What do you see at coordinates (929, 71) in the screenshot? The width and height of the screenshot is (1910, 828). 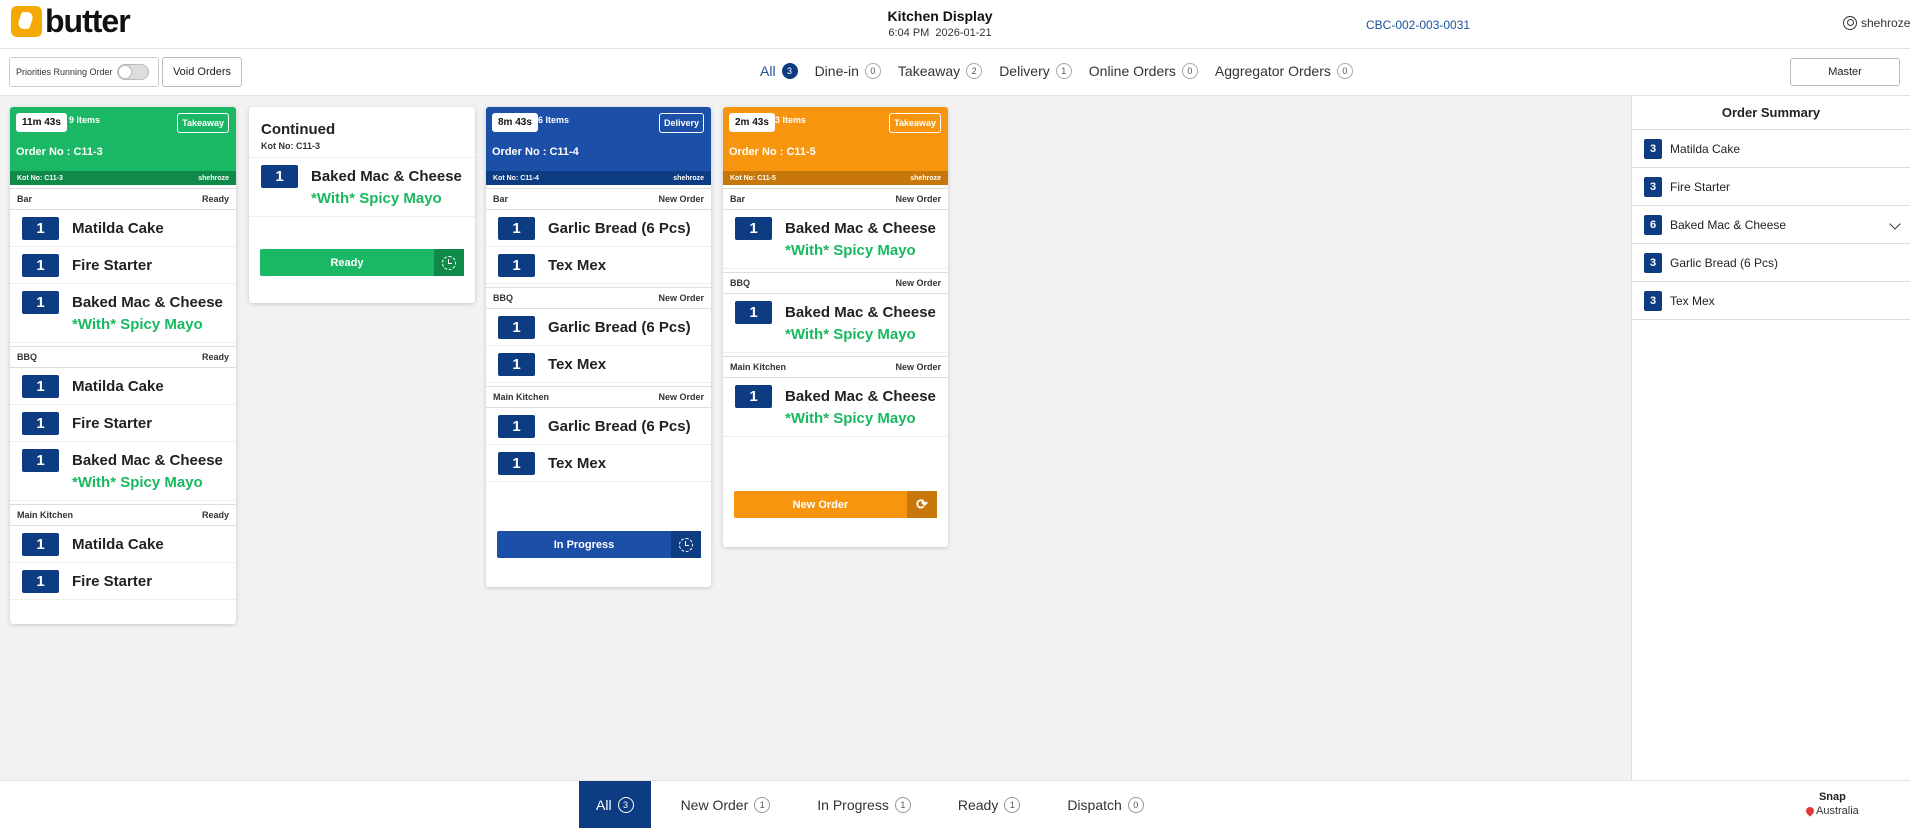 I see `tab-label: Takeaway` at bounding box center [929, 71].